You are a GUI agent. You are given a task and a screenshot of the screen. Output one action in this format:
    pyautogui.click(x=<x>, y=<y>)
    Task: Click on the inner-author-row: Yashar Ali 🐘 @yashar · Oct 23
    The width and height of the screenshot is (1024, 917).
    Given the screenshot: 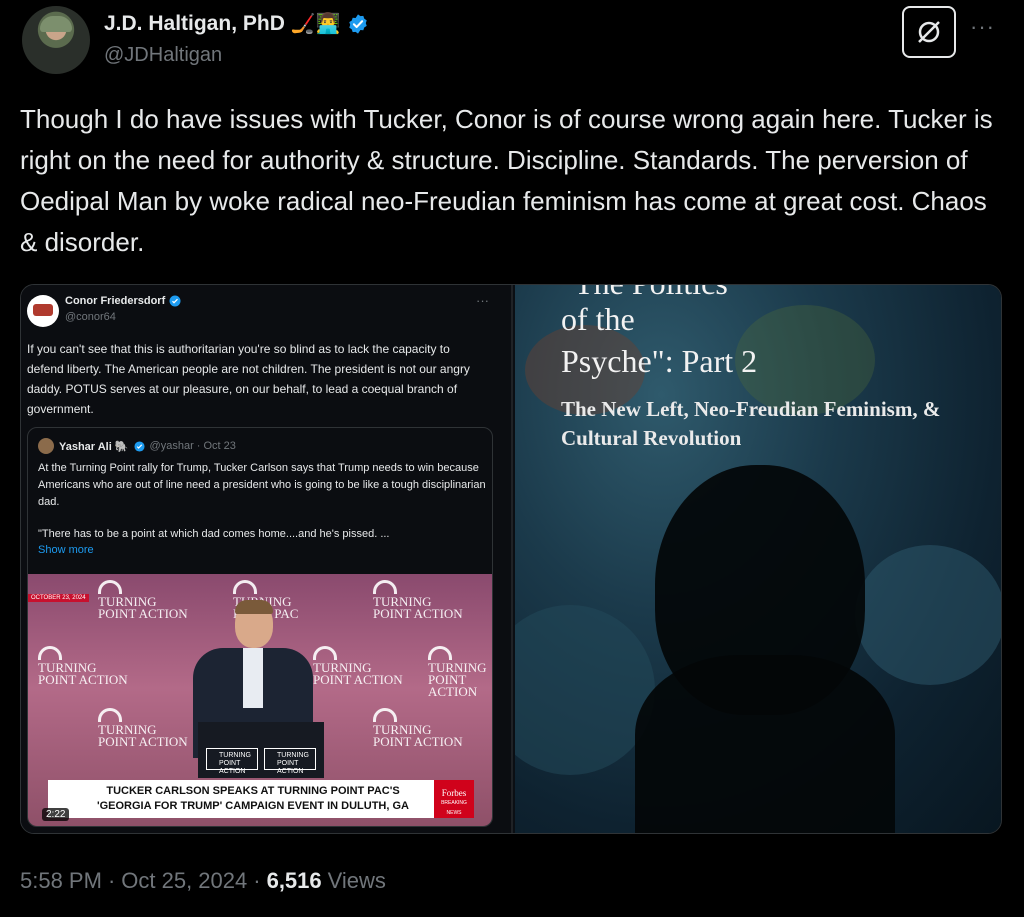 What is the action you would take?
    pyautogui.click(x=137, y=446)
    